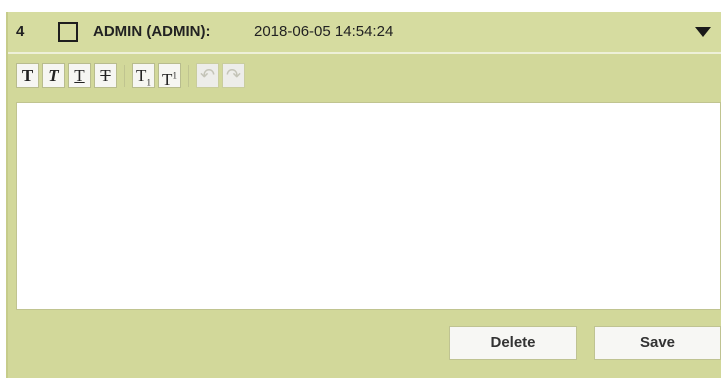 This screenshot has width=721, height=383. I want to click on undo-icon: ↶, so click(207, 75).